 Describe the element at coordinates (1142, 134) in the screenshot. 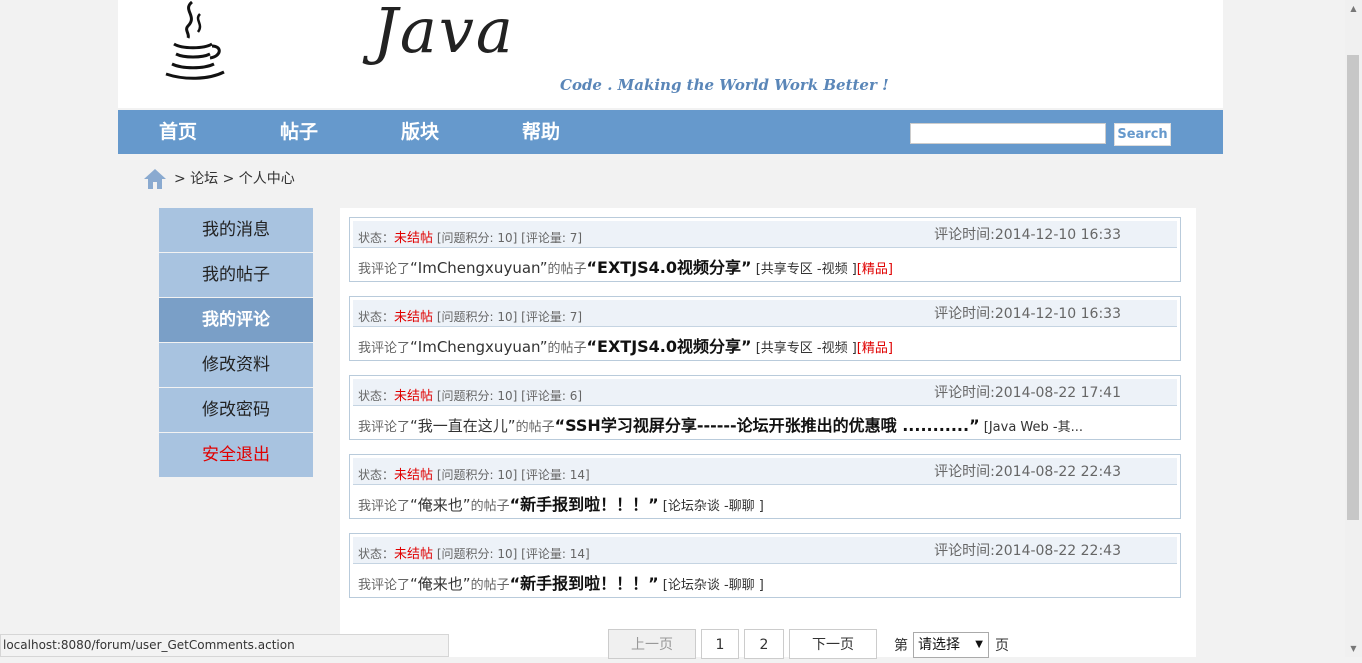

I see `search-button: Search` at that location.